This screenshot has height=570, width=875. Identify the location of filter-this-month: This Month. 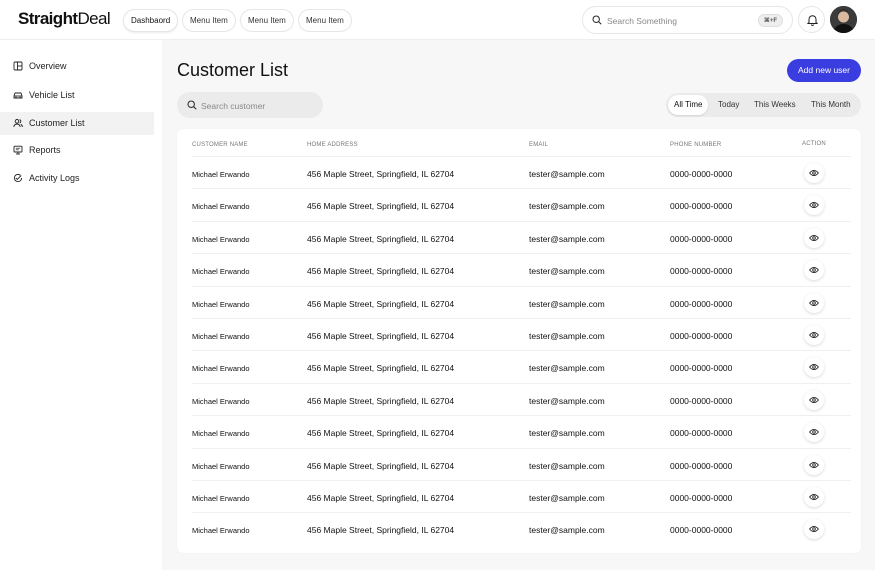
(831, 105).